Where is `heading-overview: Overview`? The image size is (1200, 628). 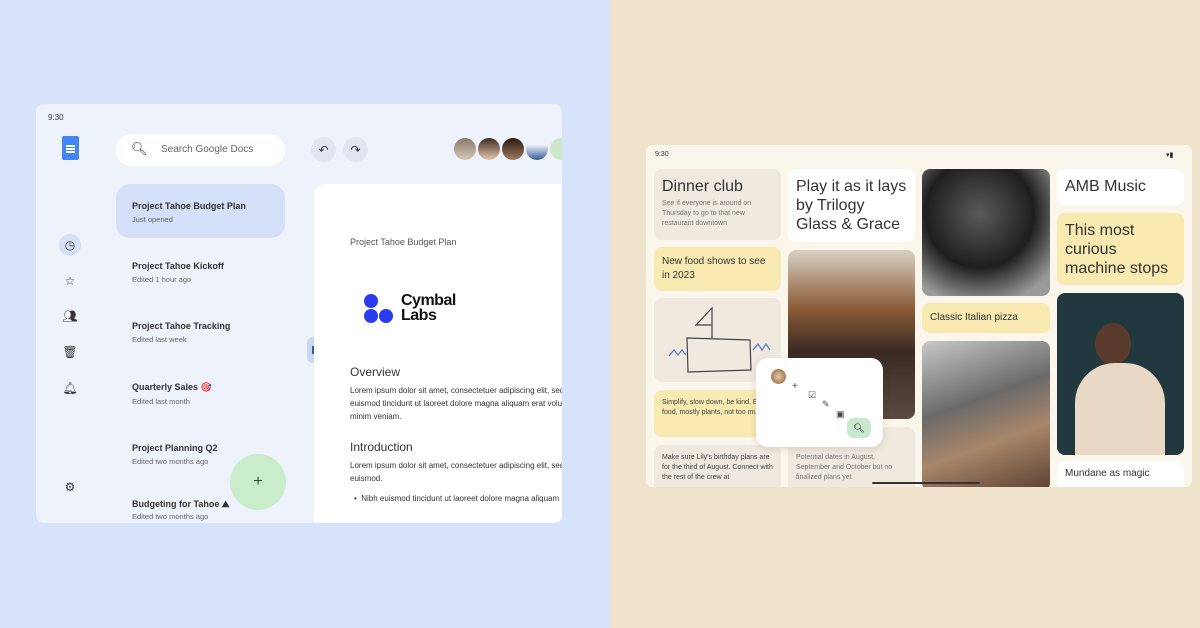
heading-overview: Overview is located at coordinates (375, 372).